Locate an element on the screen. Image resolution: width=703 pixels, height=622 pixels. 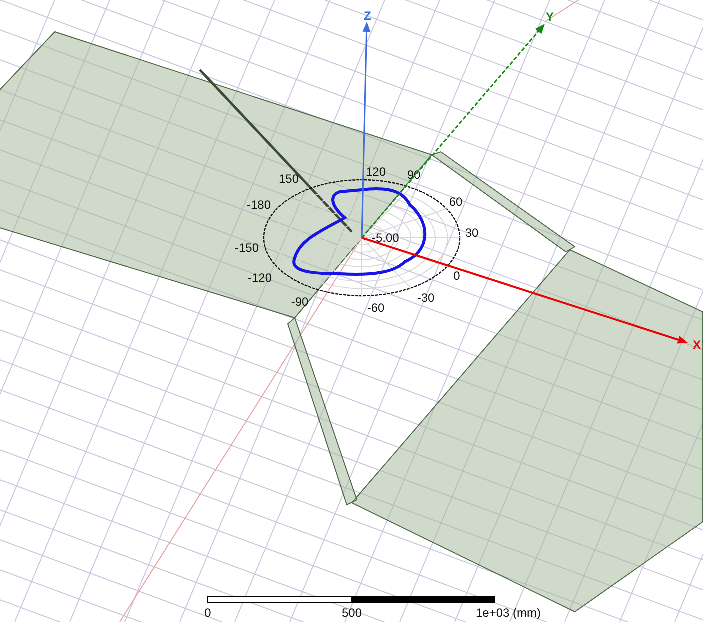
axis-label: Z is located at coordinates (368, 16).